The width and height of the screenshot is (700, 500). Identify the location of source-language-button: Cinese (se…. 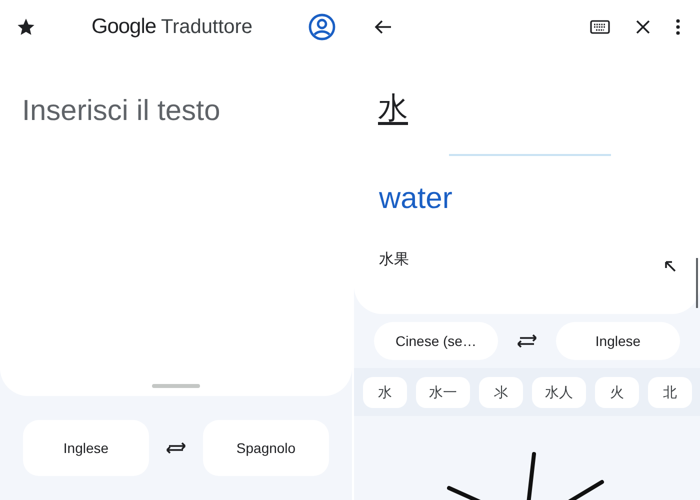
(436, 341).